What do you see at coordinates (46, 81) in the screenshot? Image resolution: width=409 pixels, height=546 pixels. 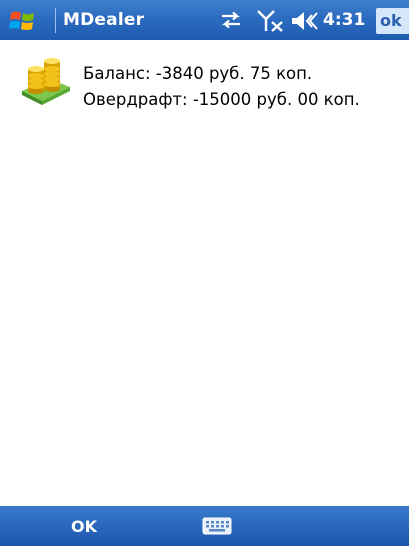 I see `coins-icon` at bounding box center [46, 81].